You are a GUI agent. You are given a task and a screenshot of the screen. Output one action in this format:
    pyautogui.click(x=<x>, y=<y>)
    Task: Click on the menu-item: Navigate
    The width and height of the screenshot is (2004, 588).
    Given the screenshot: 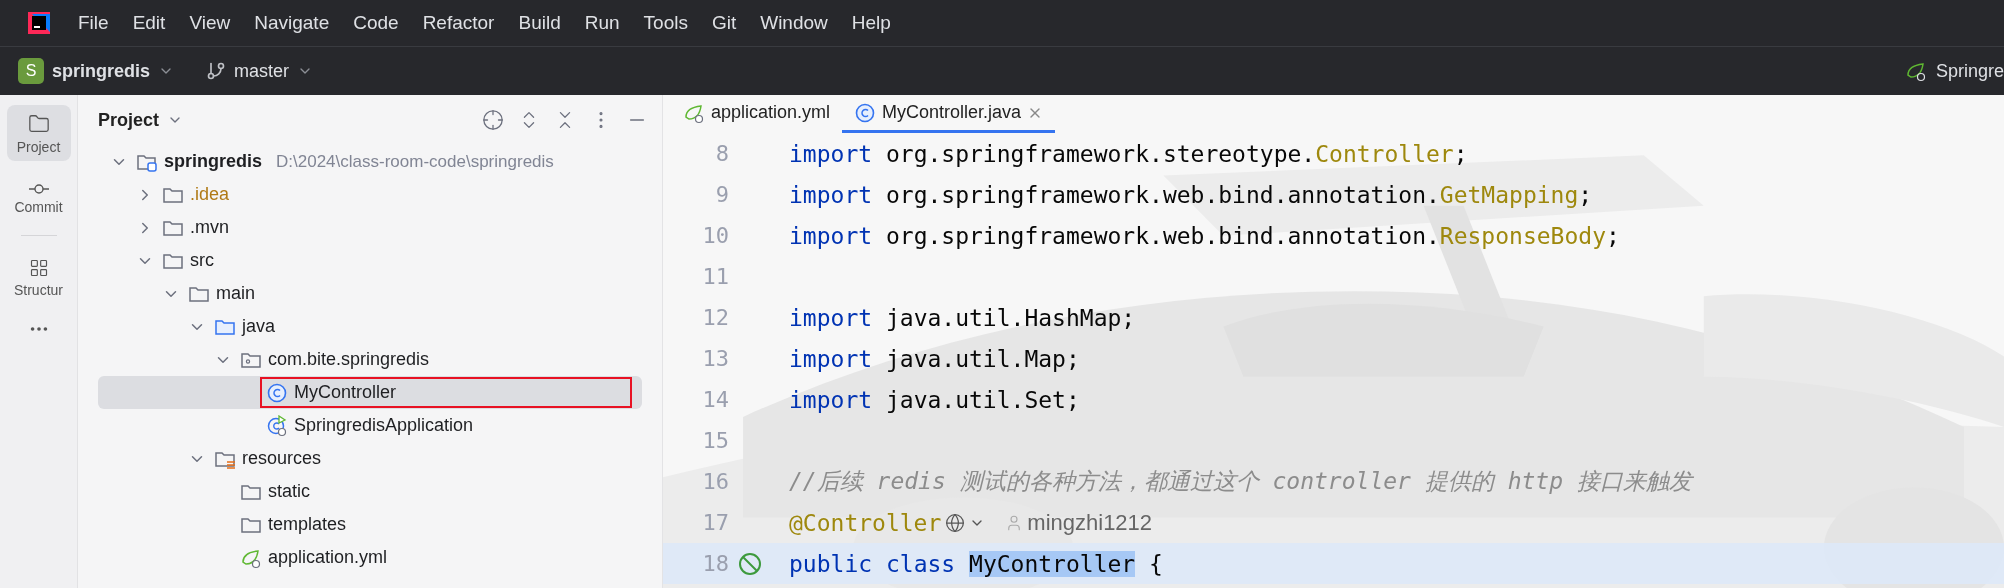 What is the action you would take?
    pyautogui.click(x=292, y=23)
    